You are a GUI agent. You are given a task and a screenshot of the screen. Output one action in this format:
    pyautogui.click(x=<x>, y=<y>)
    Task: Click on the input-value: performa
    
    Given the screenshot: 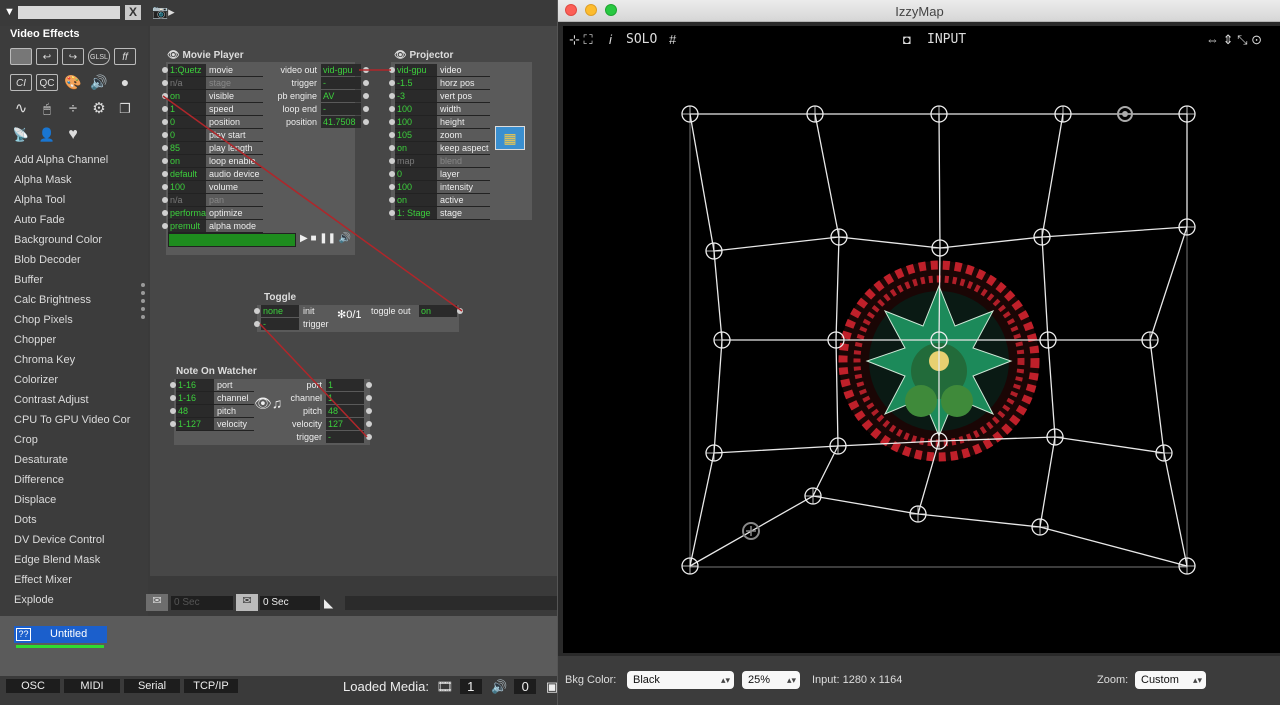 What is the action you would take?
    pyautogui.click(x=187, y=213)
    